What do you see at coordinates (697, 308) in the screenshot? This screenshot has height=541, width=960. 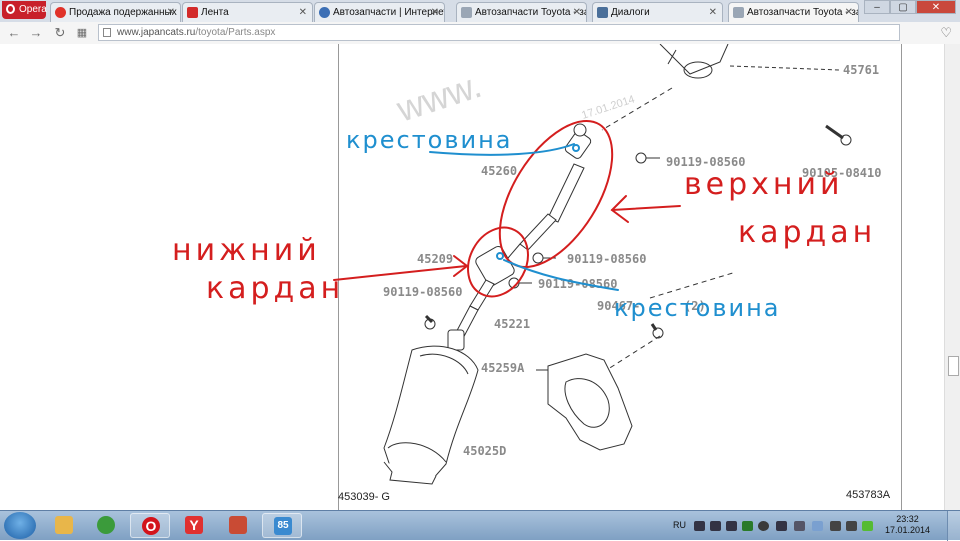 I see `annotation-lower-cross: крестовина` at bounding box center [697, 308].